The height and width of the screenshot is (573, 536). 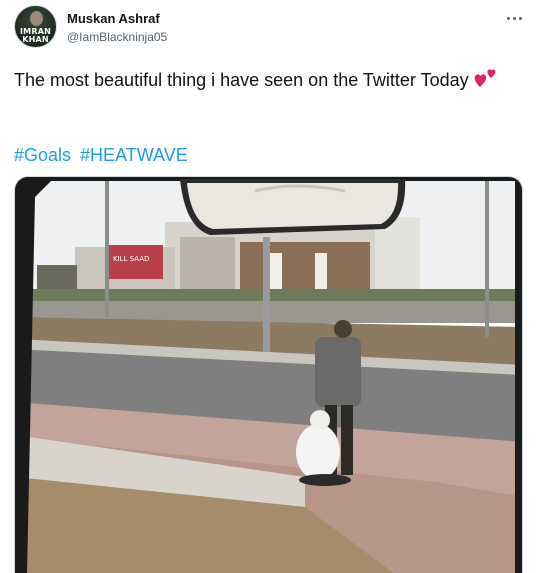 What do you see at coordinates (35, 35) in the screenshot?
I see `avatar-logo-text: IMRAN KHAN` at bounding box center [35, 35].